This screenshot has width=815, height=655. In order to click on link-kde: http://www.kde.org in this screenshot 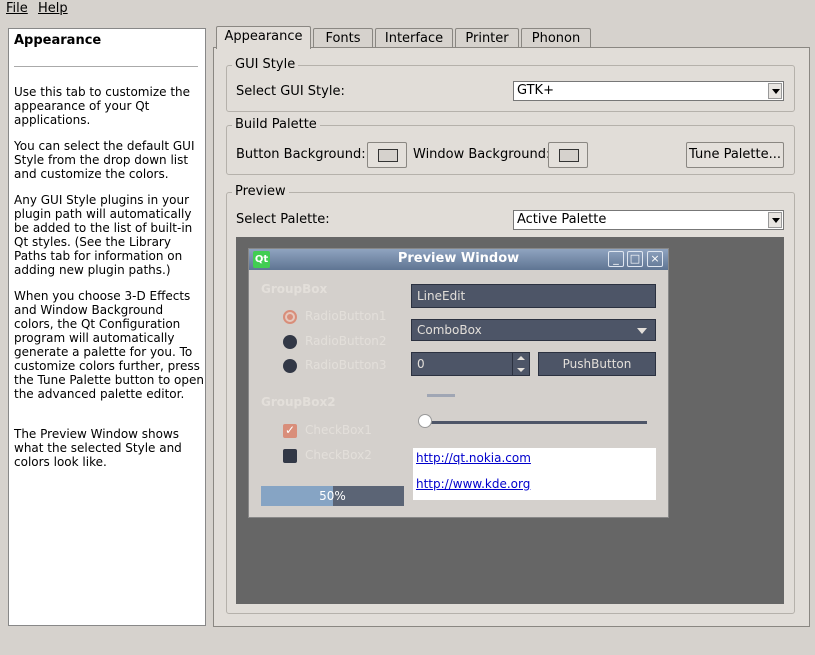, I will do `click(473, 484)`.